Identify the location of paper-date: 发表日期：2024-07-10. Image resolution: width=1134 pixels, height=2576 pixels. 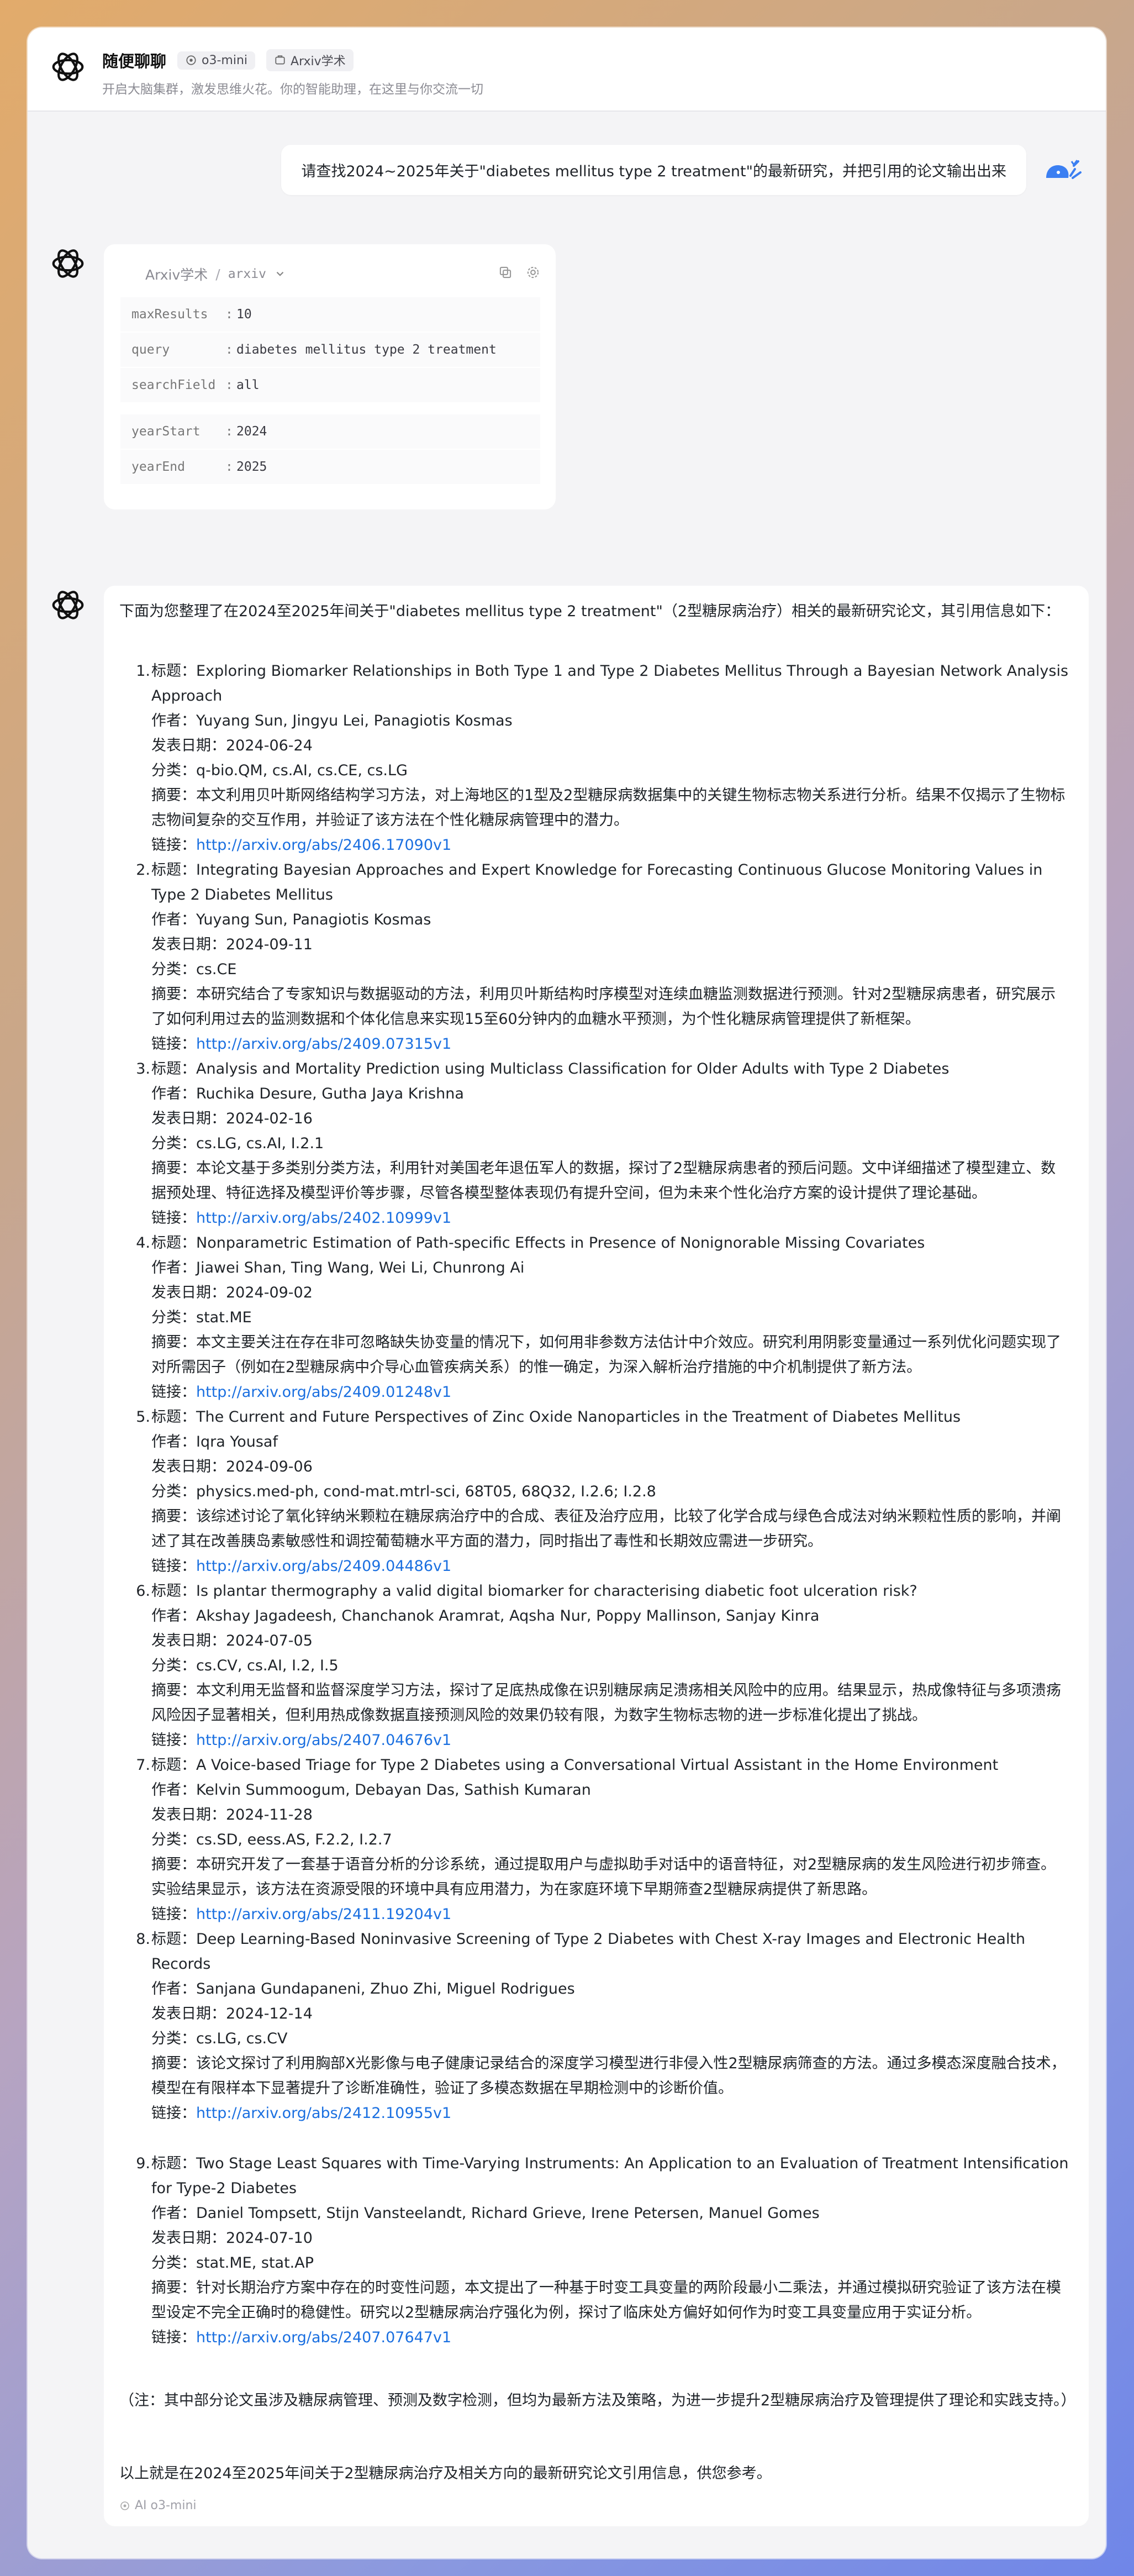
(232, 2238).